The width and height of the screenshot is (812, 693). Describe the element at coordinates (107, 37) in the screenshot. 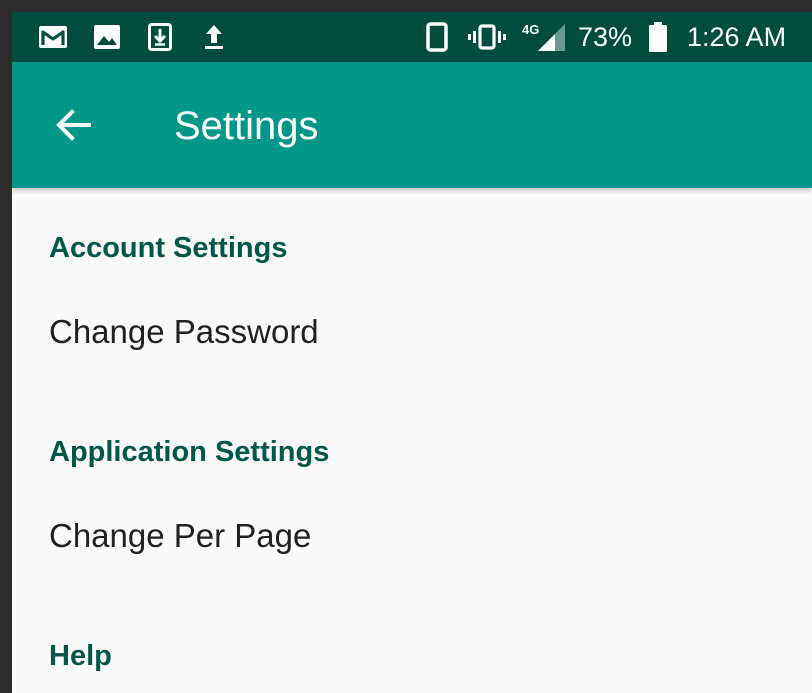

I see `image-icon` at that location.